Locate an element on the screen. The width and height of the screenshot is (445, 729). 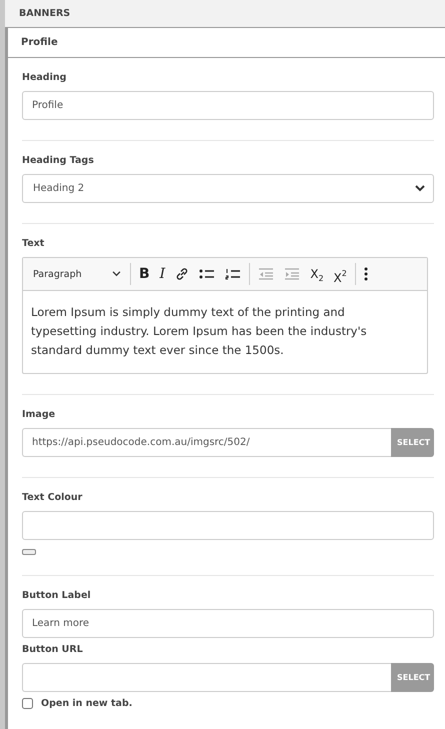
url-field is located at coordinates (206, 677).